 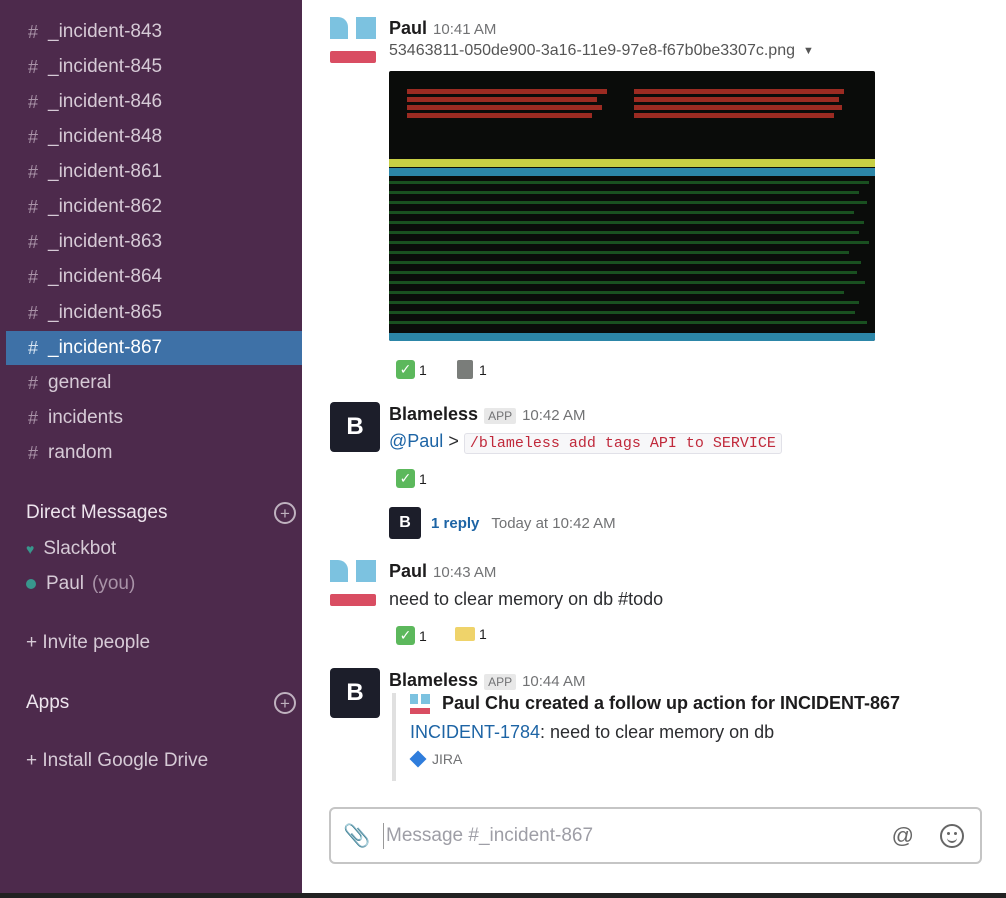 I want to click on apps-header: Apps +, so click(x=161, y=703).